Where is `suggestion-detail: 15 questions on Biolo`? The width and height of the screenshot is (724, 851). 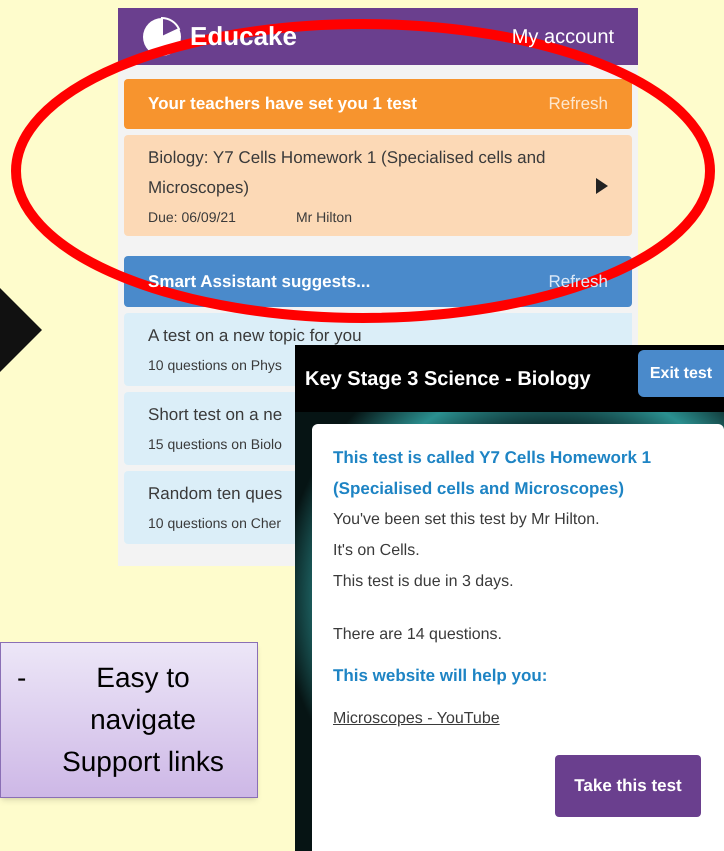 suggestion-detail: 15 questions on Biolo is located at coordinates (215, 444).